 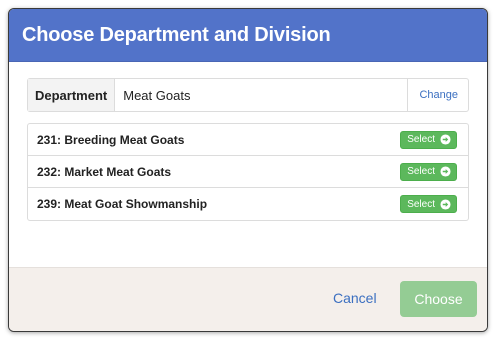 I want to click on division-item: 239: Meat Goat Showmanship Select, so click(x=248, y=204).